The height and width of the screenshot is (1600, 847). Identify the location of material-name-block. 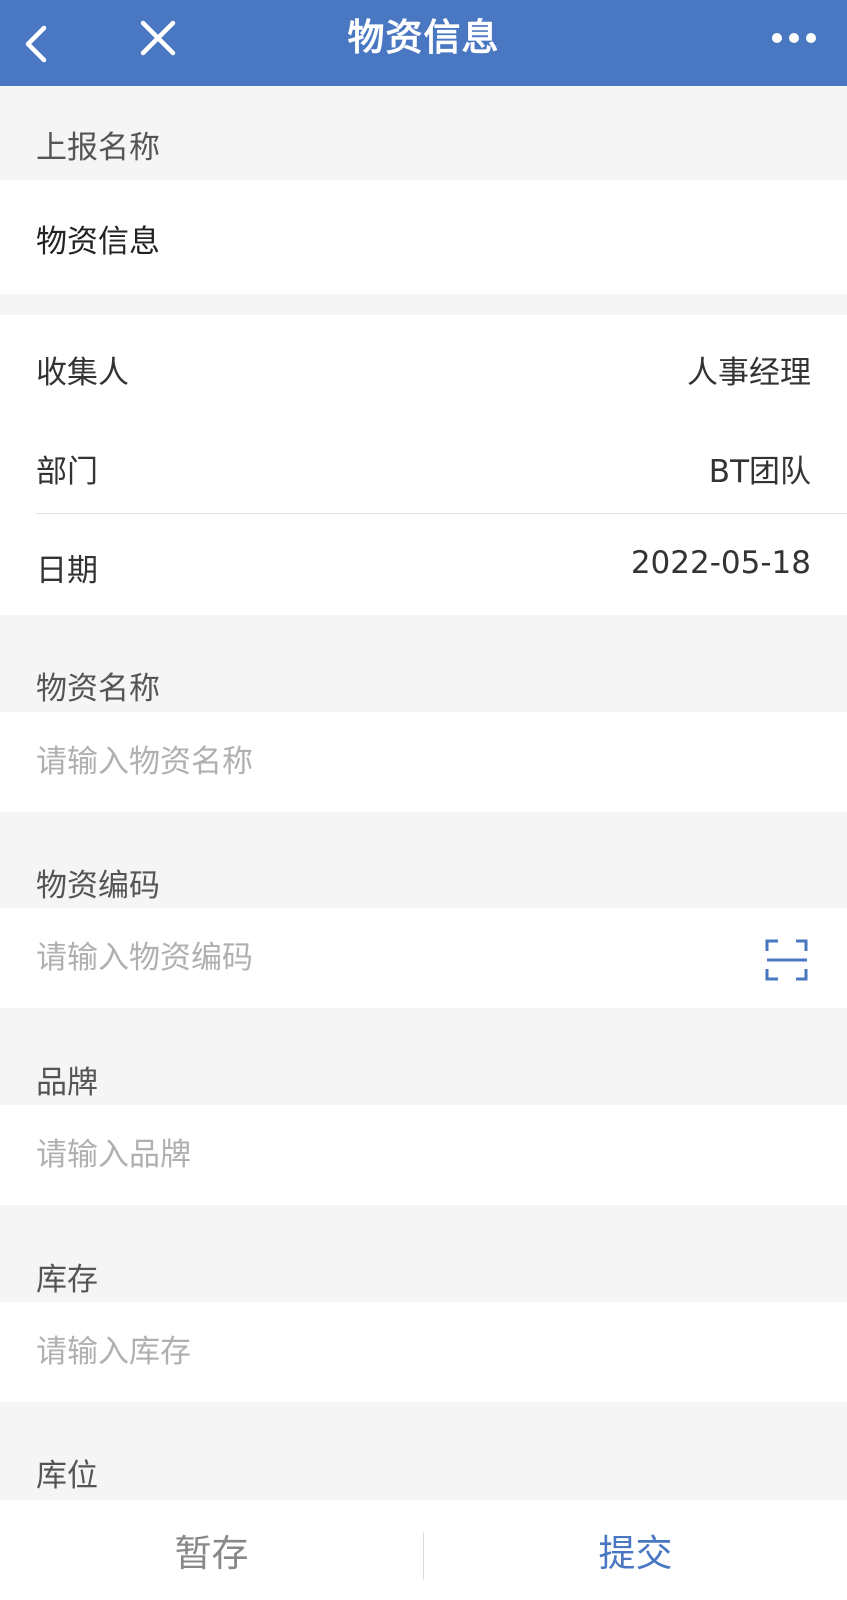
(423, 762).